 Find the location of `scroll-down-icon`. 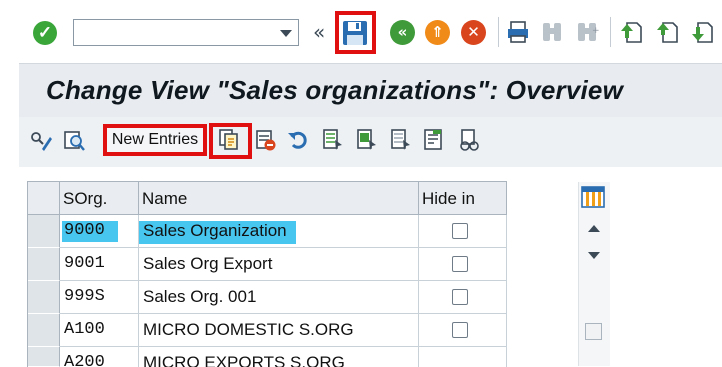

scroll-down-icon is located at coordinates (594, 255).